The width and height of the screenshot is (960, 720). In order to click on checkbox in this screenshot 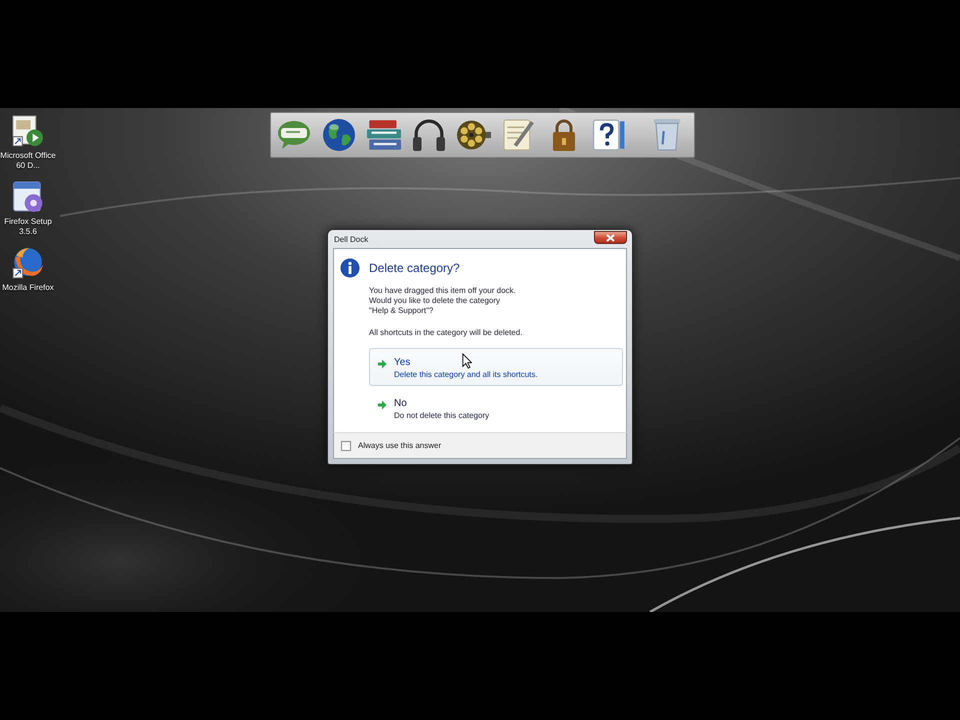, I will do `click(346, 445)`.